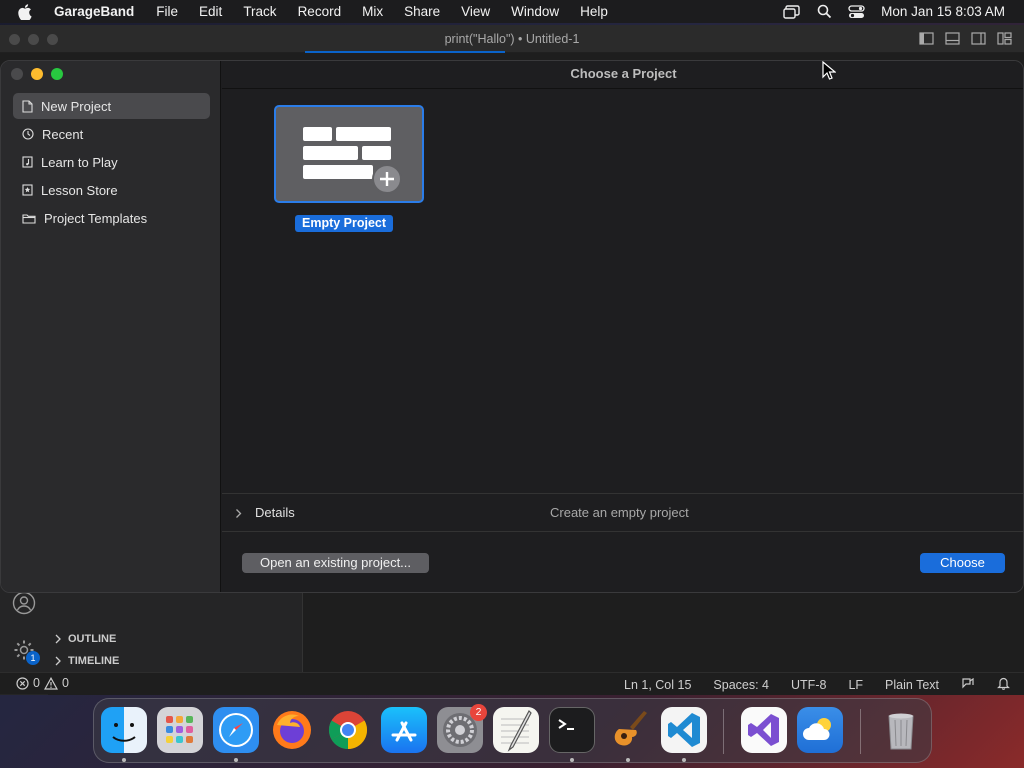 The image size is (1024, 768). I want to click on menu-edit: Edit, so click(210, 11).